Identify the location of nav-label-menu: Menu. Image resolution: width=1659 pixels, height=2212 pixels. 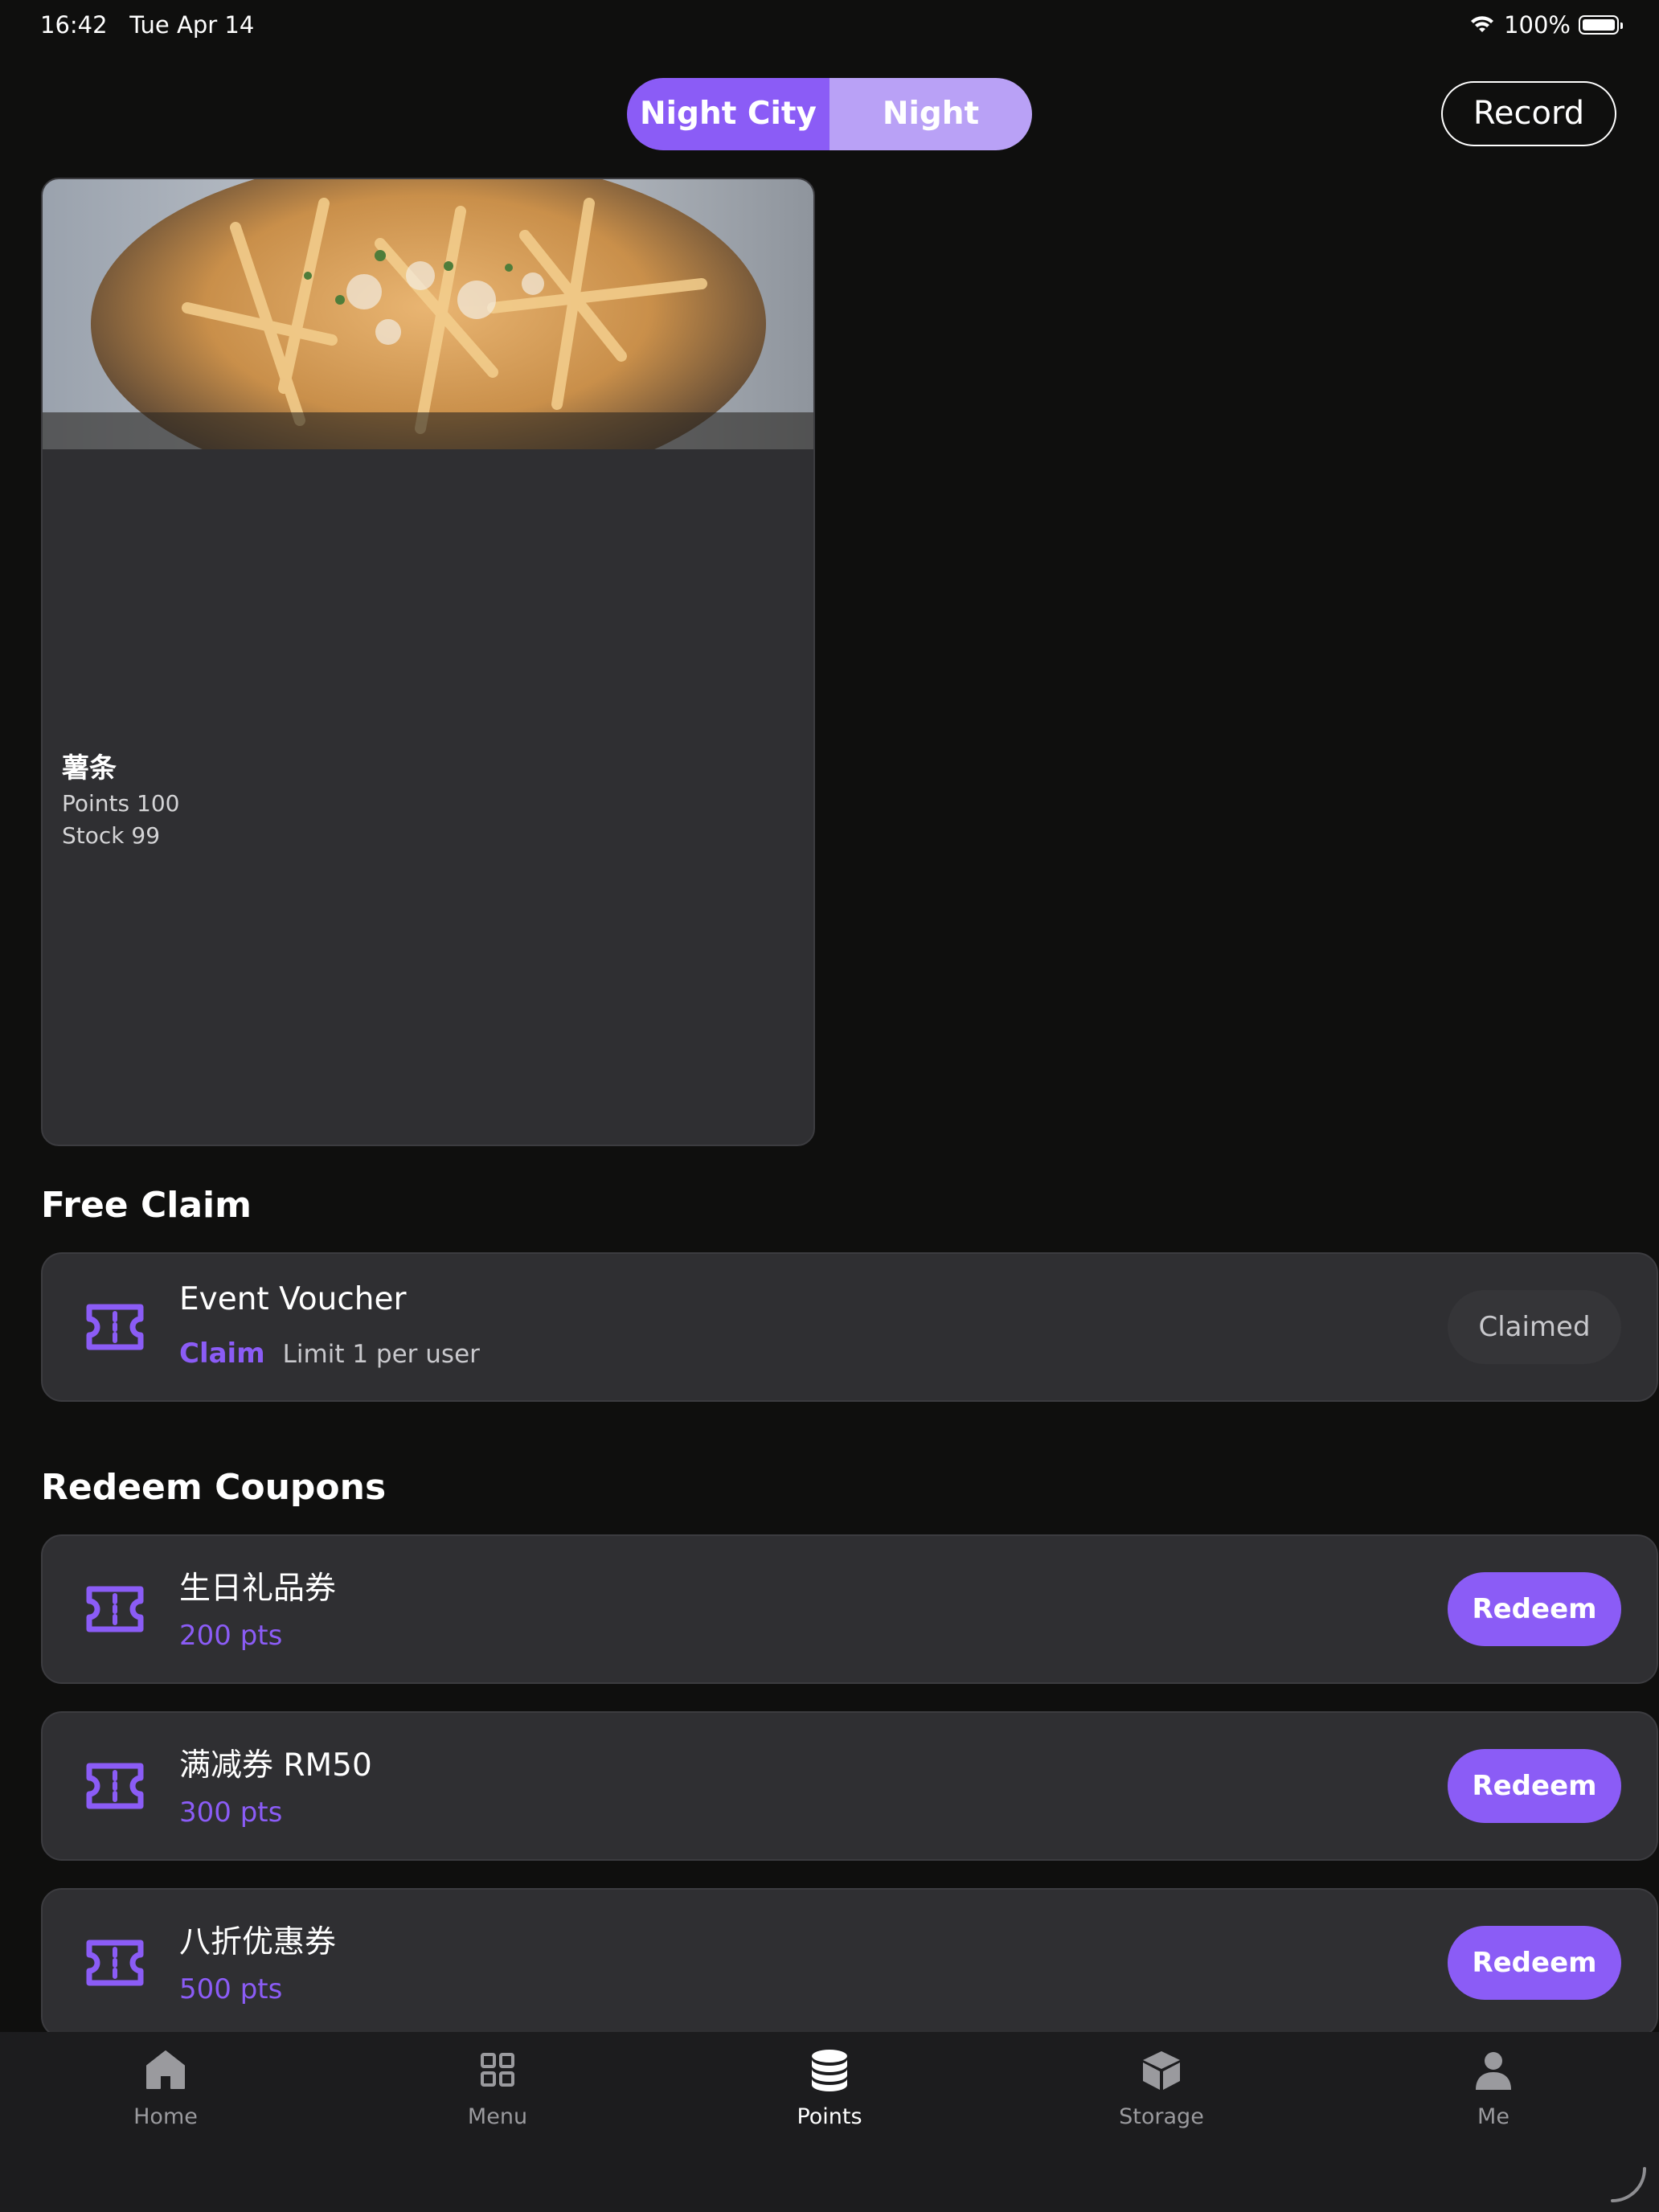
(497, 2116).